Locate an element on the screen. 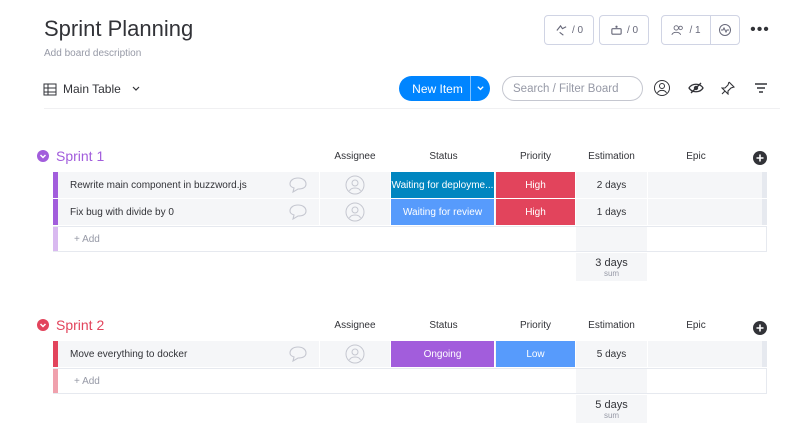 The image size is (800, 445). activity-button: / 0 is located at coordinates (569, 30).